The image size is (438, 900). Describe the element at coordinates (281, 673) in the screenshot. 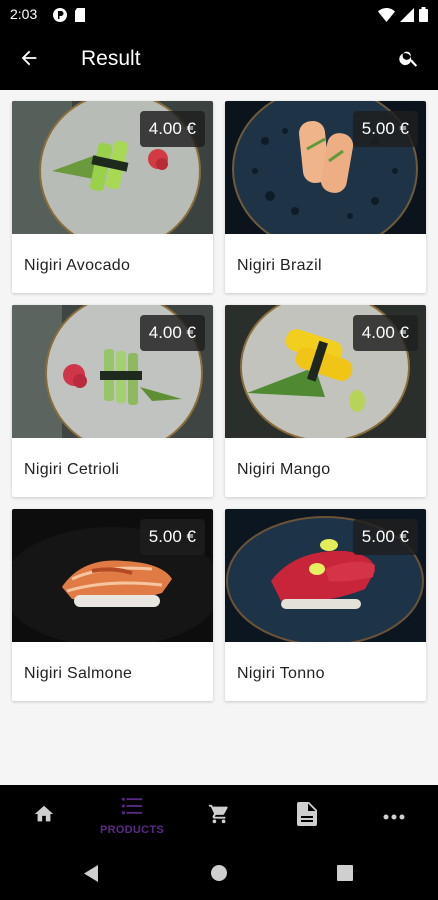

I see `product-name: Nigiri Tonno` at that location.